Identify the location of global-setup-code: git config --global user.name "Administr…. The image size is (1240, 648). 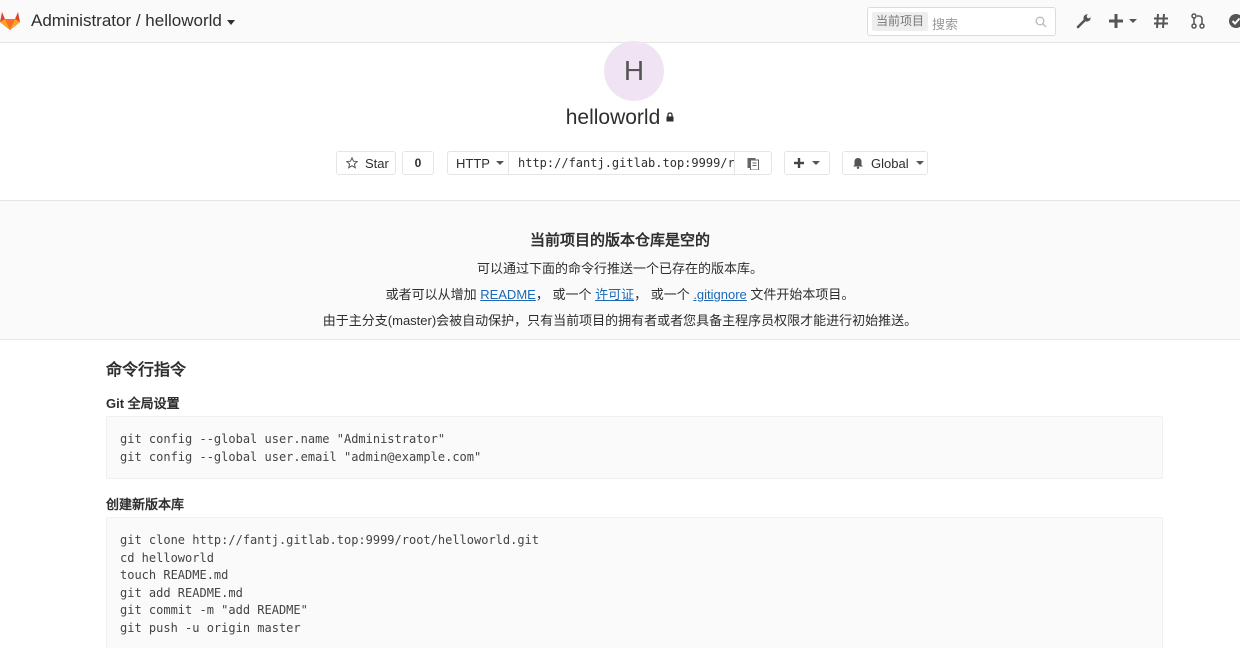
(634, 447).